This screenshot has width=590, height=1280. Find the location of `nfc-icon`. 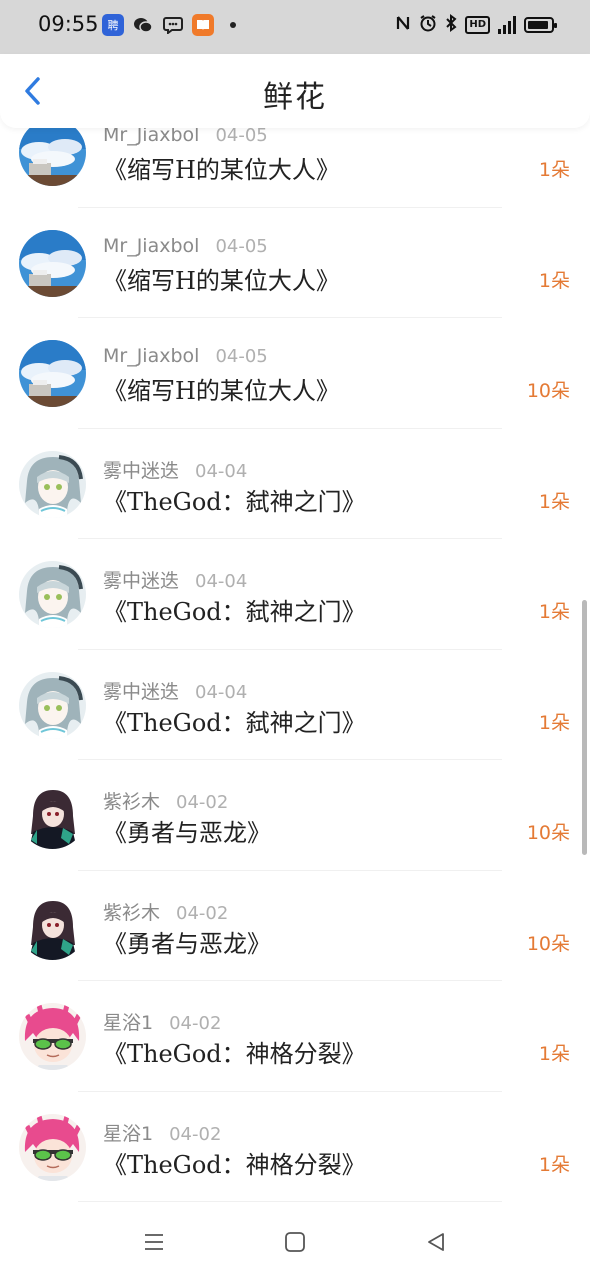

nfc-icon is located at coordinates (403, 25).